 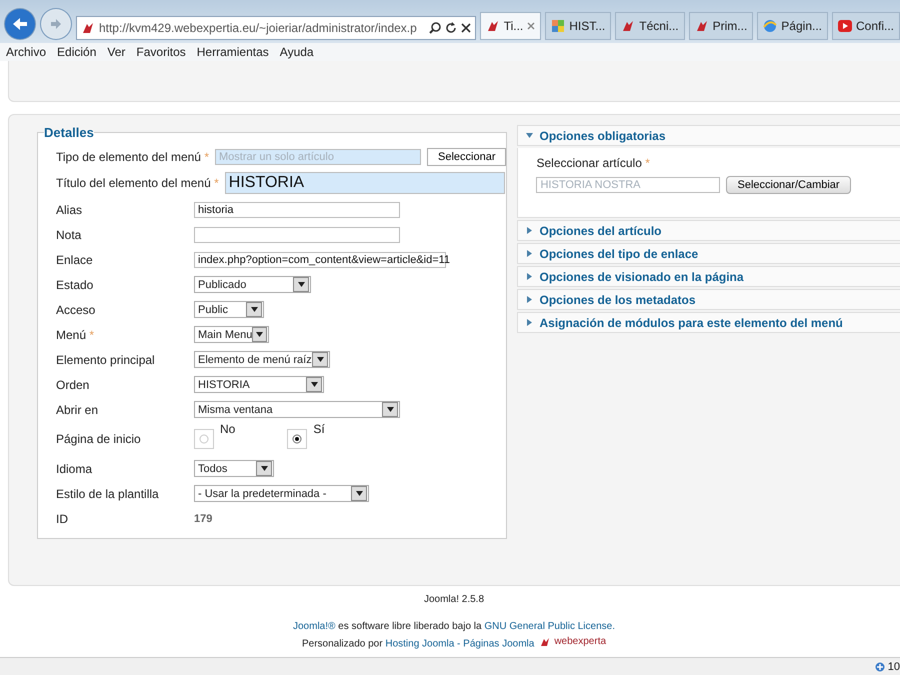 I want to click on accordion-header: Opciones obligatorias, so click(x=708, y=135).